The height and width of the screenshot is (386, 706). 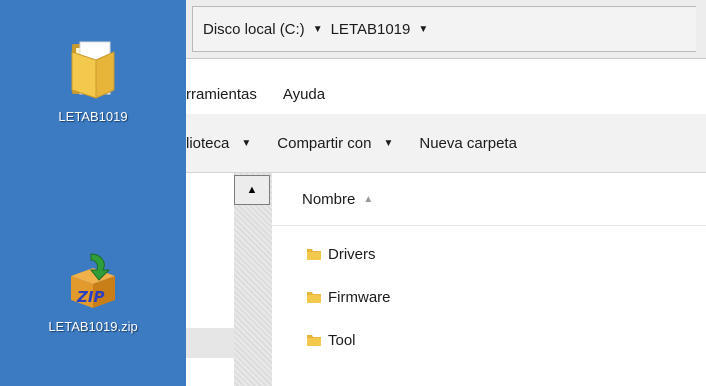 What do you see at coordinates (446, 94) in the screenshot?
I see `menu-bar: rramientas Ayuda` at bounding box center [446, 94].